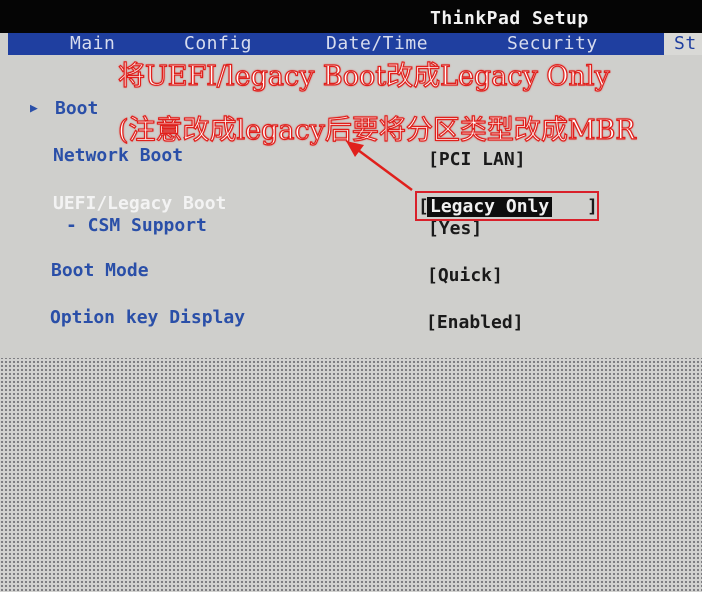 The image size is (702, 592). Describe the element at coordinates (363, 76) in the screenshot. I see `annotation-line-1: 将UEFI/legacy Boot改成Legacy Only` at that location.